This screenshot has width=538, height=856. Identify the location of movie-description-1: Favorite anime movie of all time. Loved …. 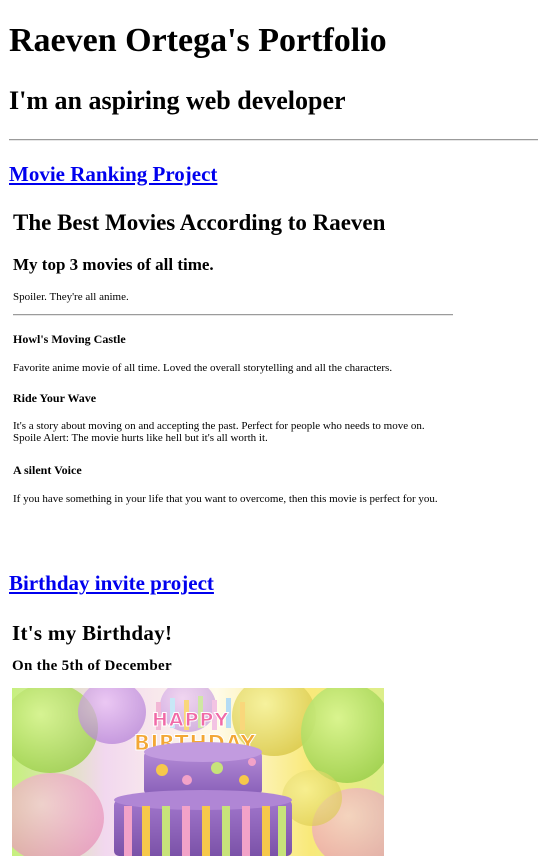
(203, 368).